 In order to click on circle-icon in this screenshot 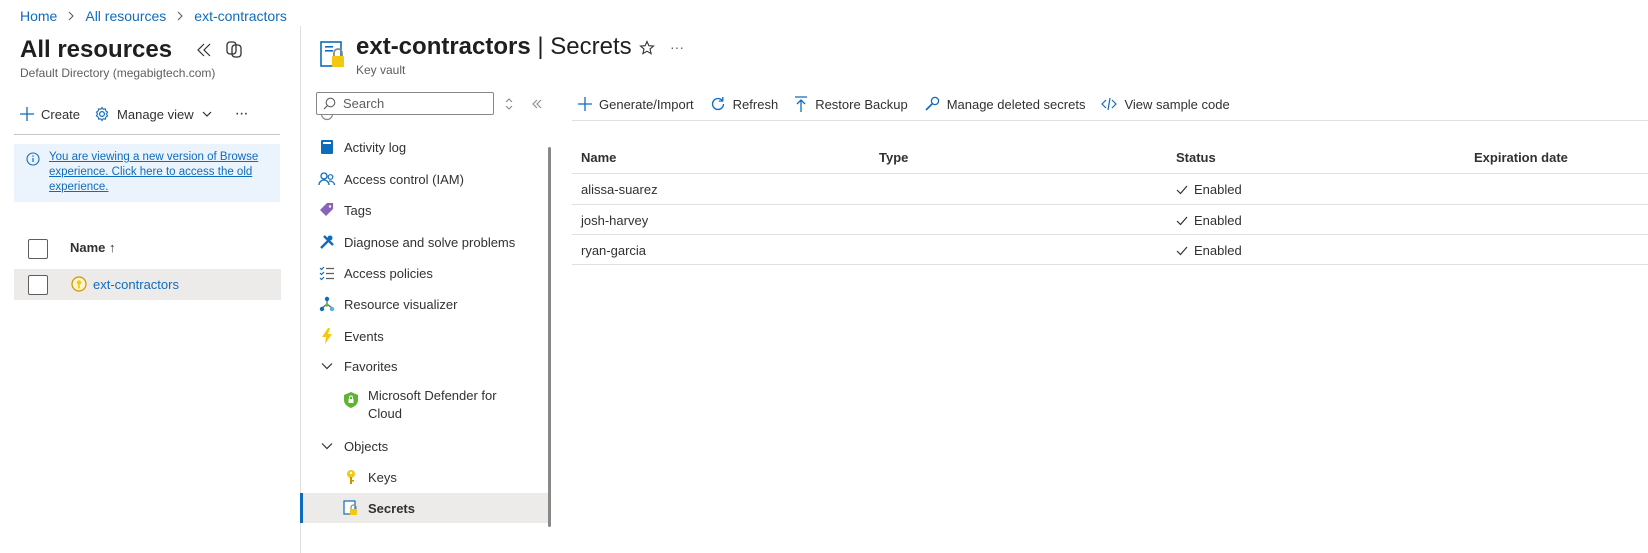, I will do `click(327, 118)`.